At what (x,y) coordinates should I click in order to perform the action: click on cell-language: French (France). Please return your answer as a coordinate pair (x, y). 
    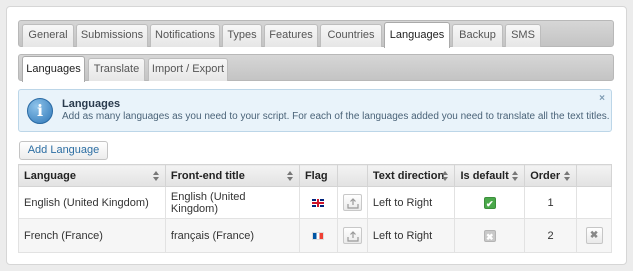
    Looking at the image, I should click on (92, 235).